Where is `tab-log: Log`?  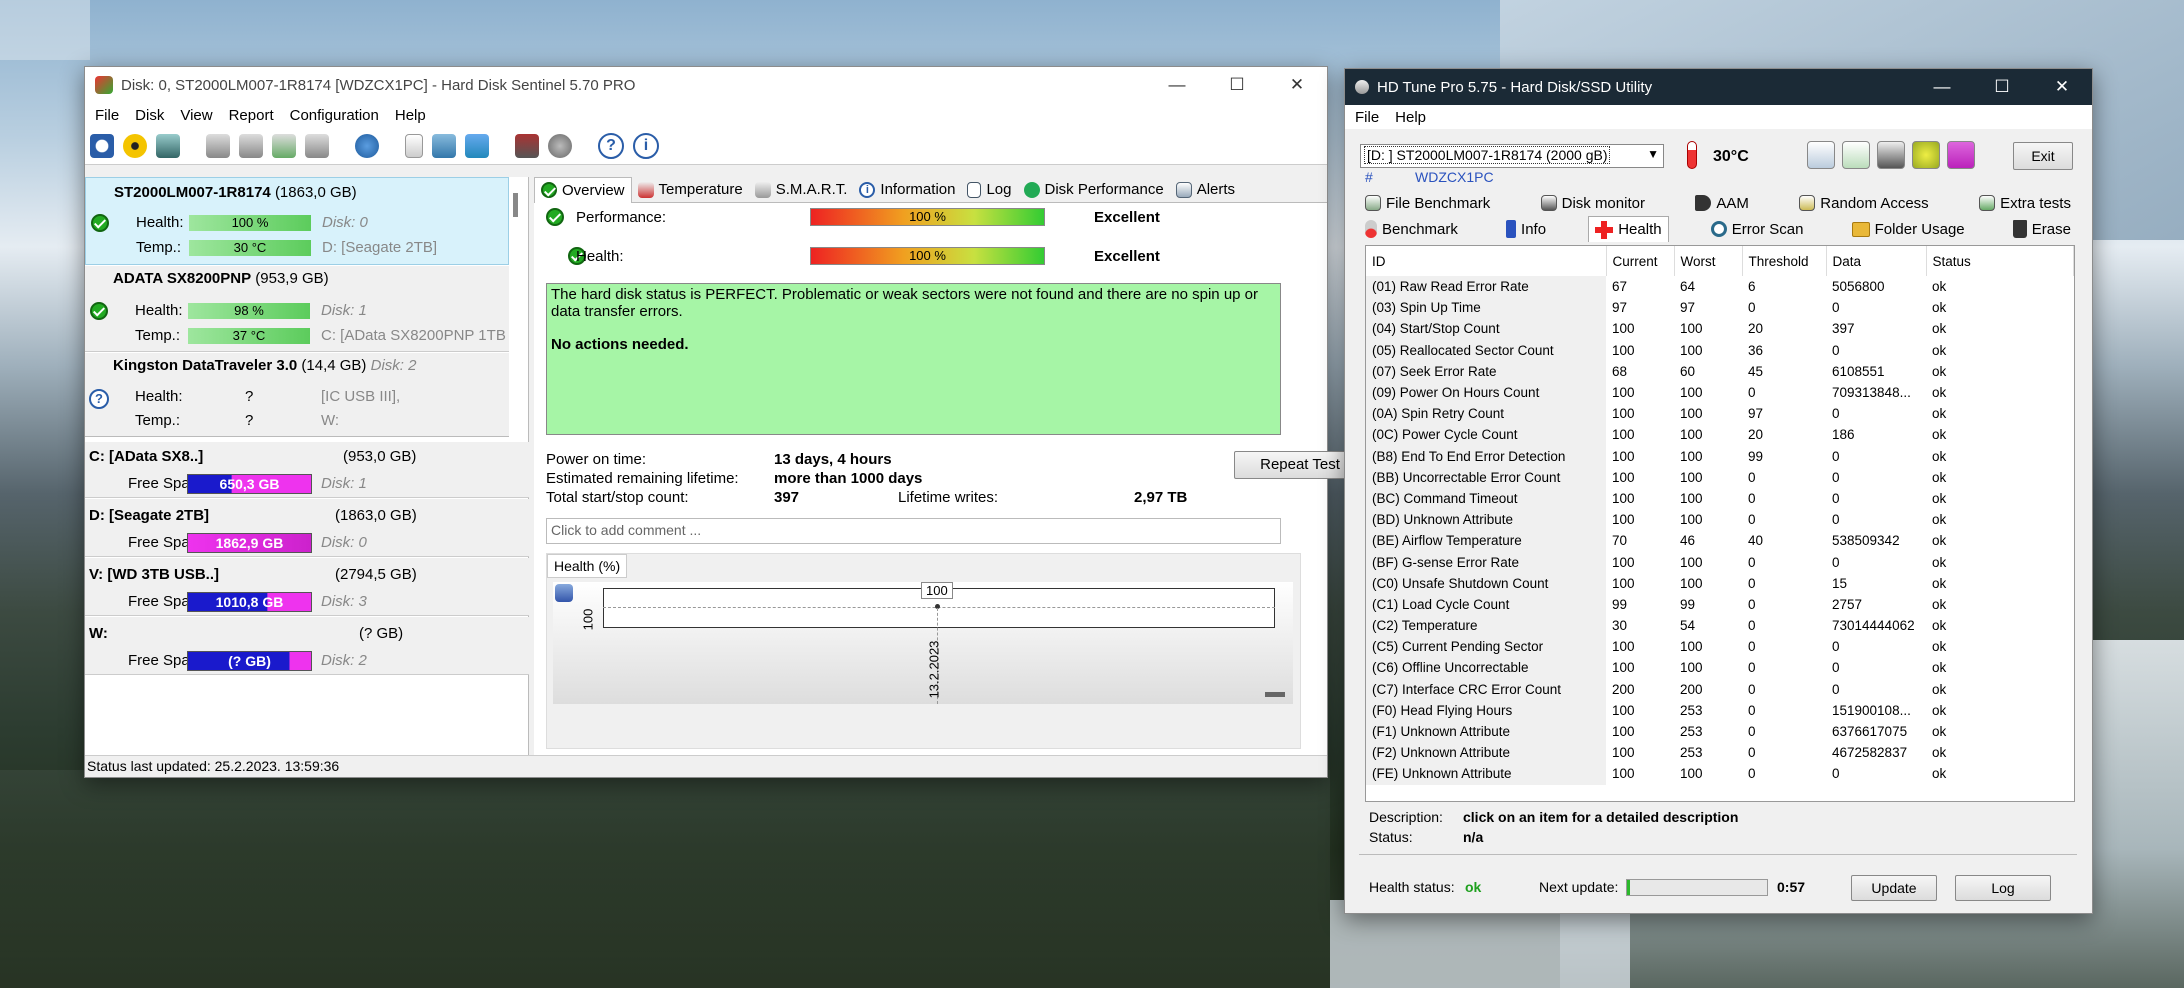 tab-log: Log is located at coordinates (989, 189).